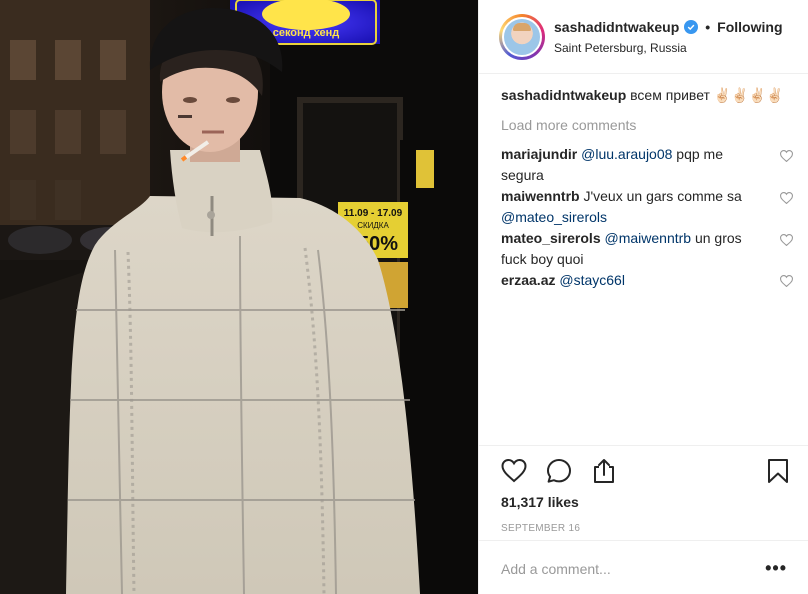  Describe the element at coordinates (551, 238) in the screenshot. I see `comment-username: mateo_sirerols` at that location.